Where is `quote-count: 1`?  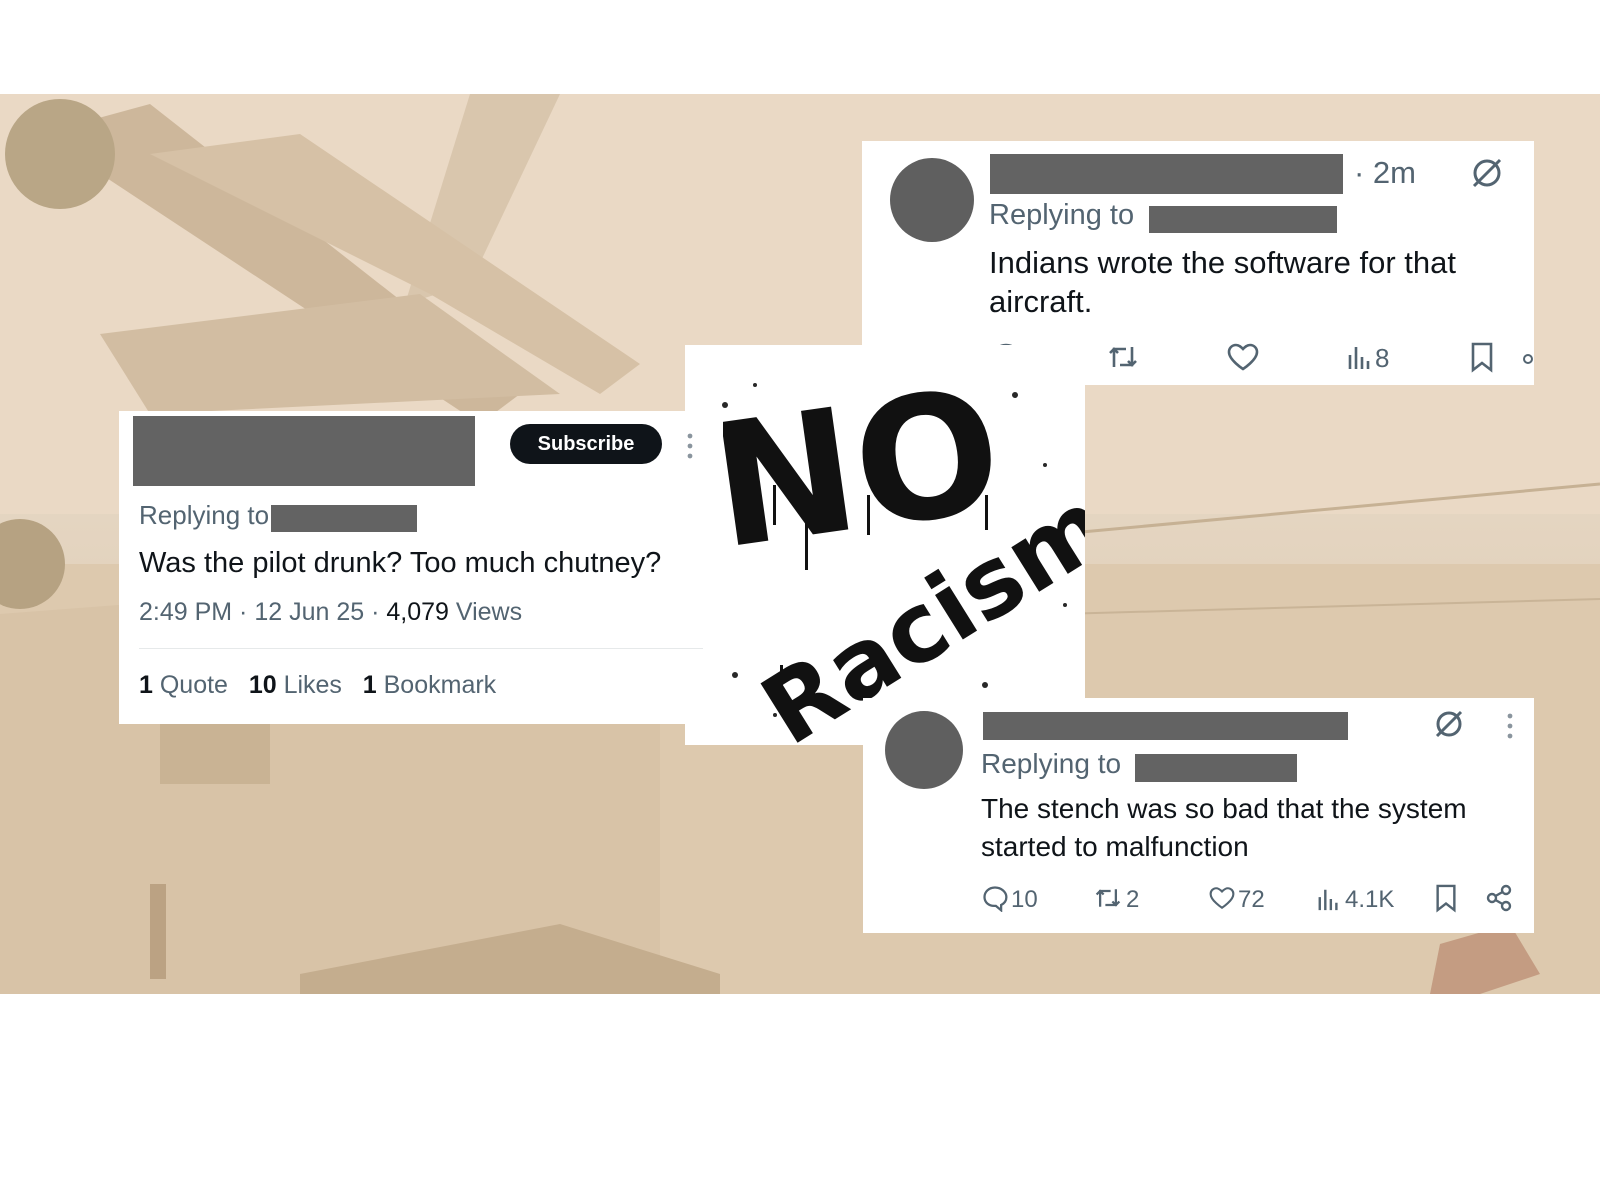 quote-count: 1 is located at coordinates (146, 685).